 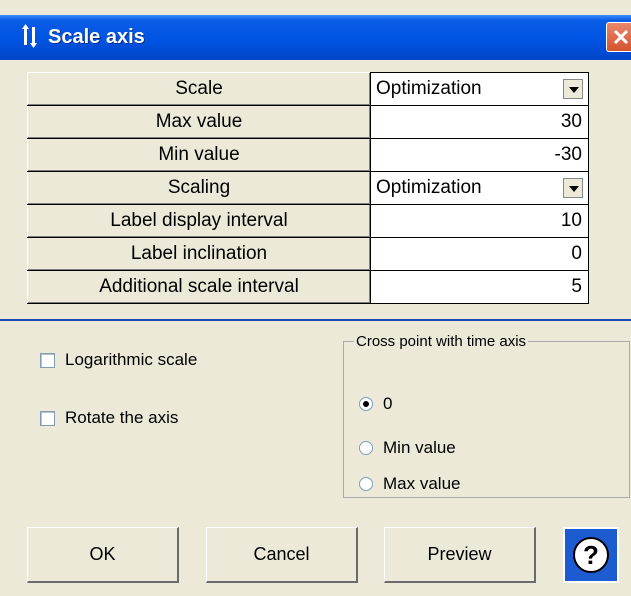 I want to click on radio-zero: 0, so click(x=375, y=404).